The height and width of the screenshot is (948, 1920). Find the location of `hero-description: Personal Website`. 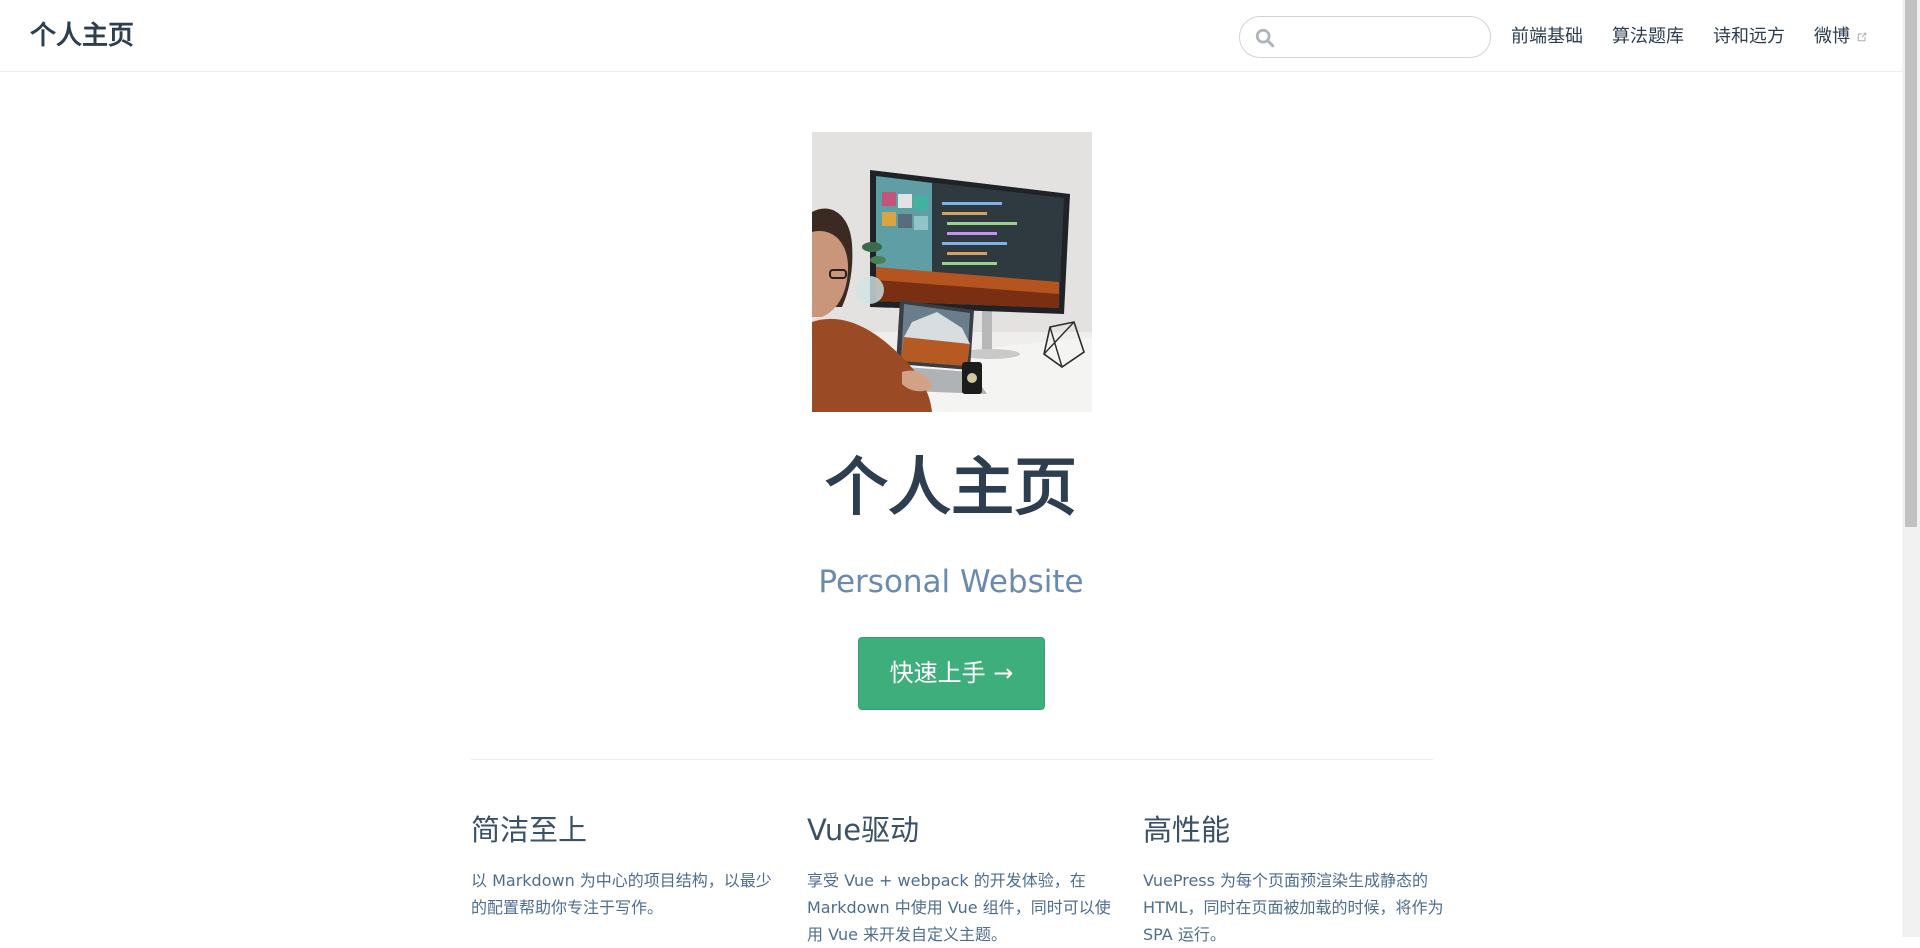

hero-description: Personal Website is located at coordinates (951, 582).